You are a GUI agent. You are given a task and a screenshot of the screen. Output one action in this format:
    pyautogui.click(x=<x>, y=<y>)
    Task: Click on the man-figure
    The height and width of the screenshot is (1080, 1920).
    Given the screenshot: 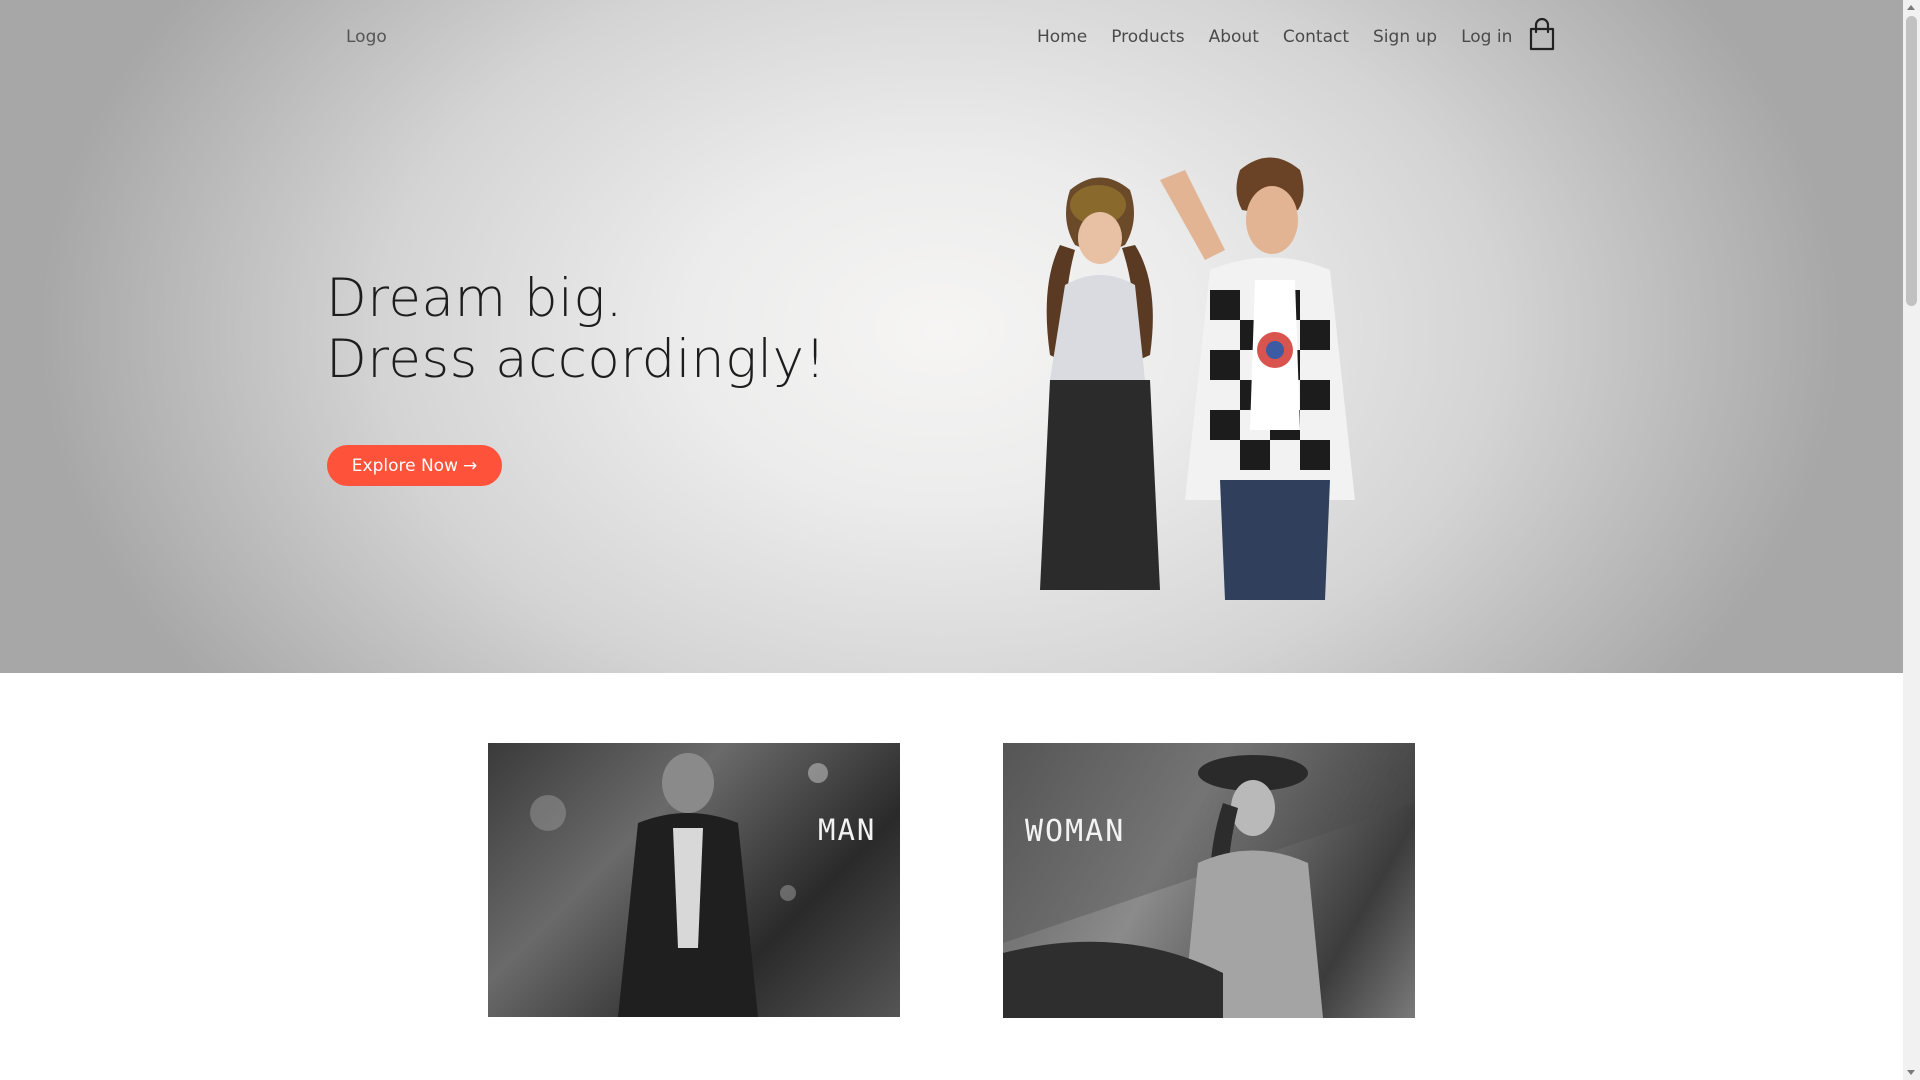 What is the action you would take?
    pyautogui.click(x=1257, y=378)
    